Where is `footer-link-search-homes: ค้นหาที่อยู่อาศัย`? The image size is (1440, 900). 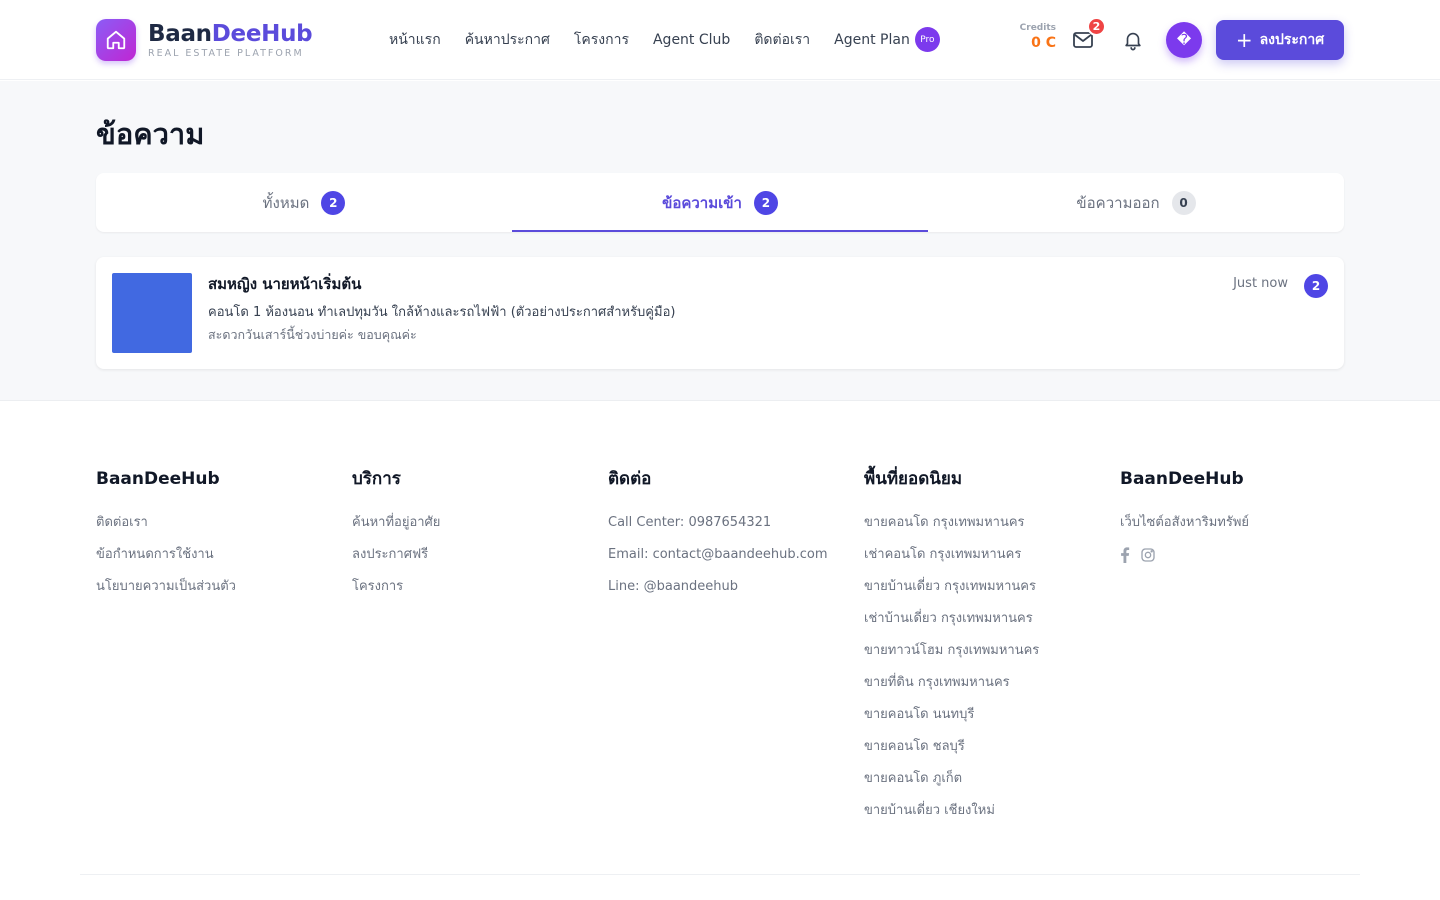
footer-link-search-homes: ค้นหาที่อยู่อาศัย is located at coordinates (477, 523).